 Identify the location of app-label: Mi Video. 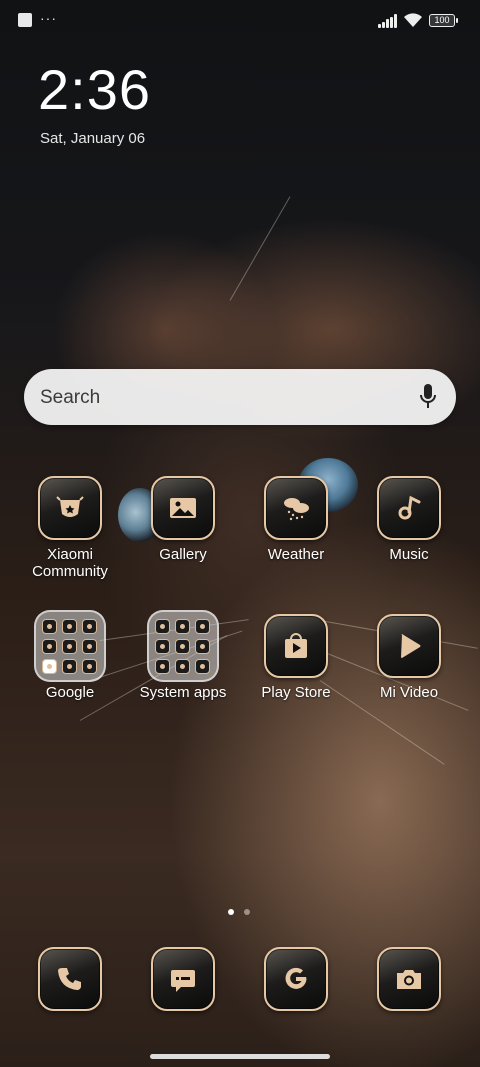
(409, 692).